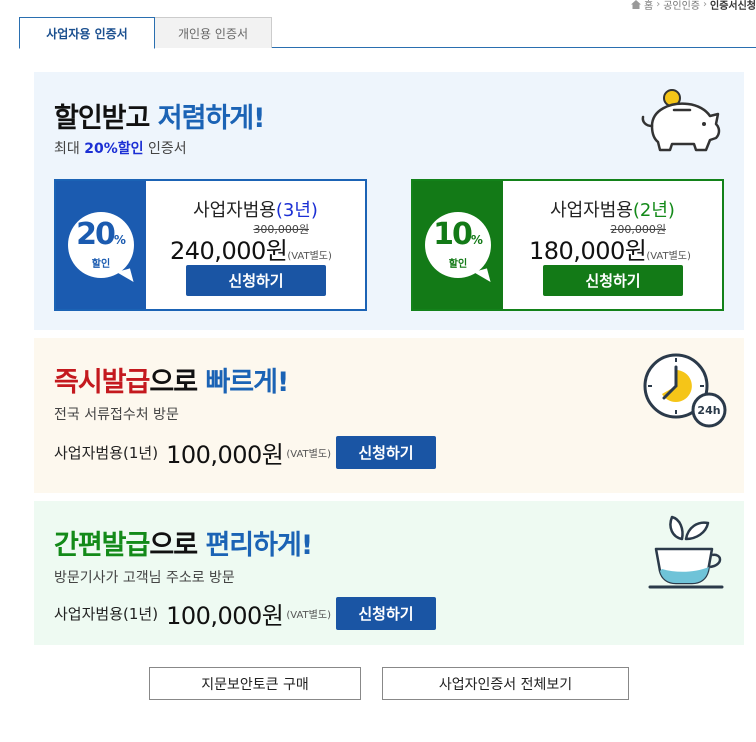  I want to click on price-row: 180,000원(VAT별도), so click(610, 248).